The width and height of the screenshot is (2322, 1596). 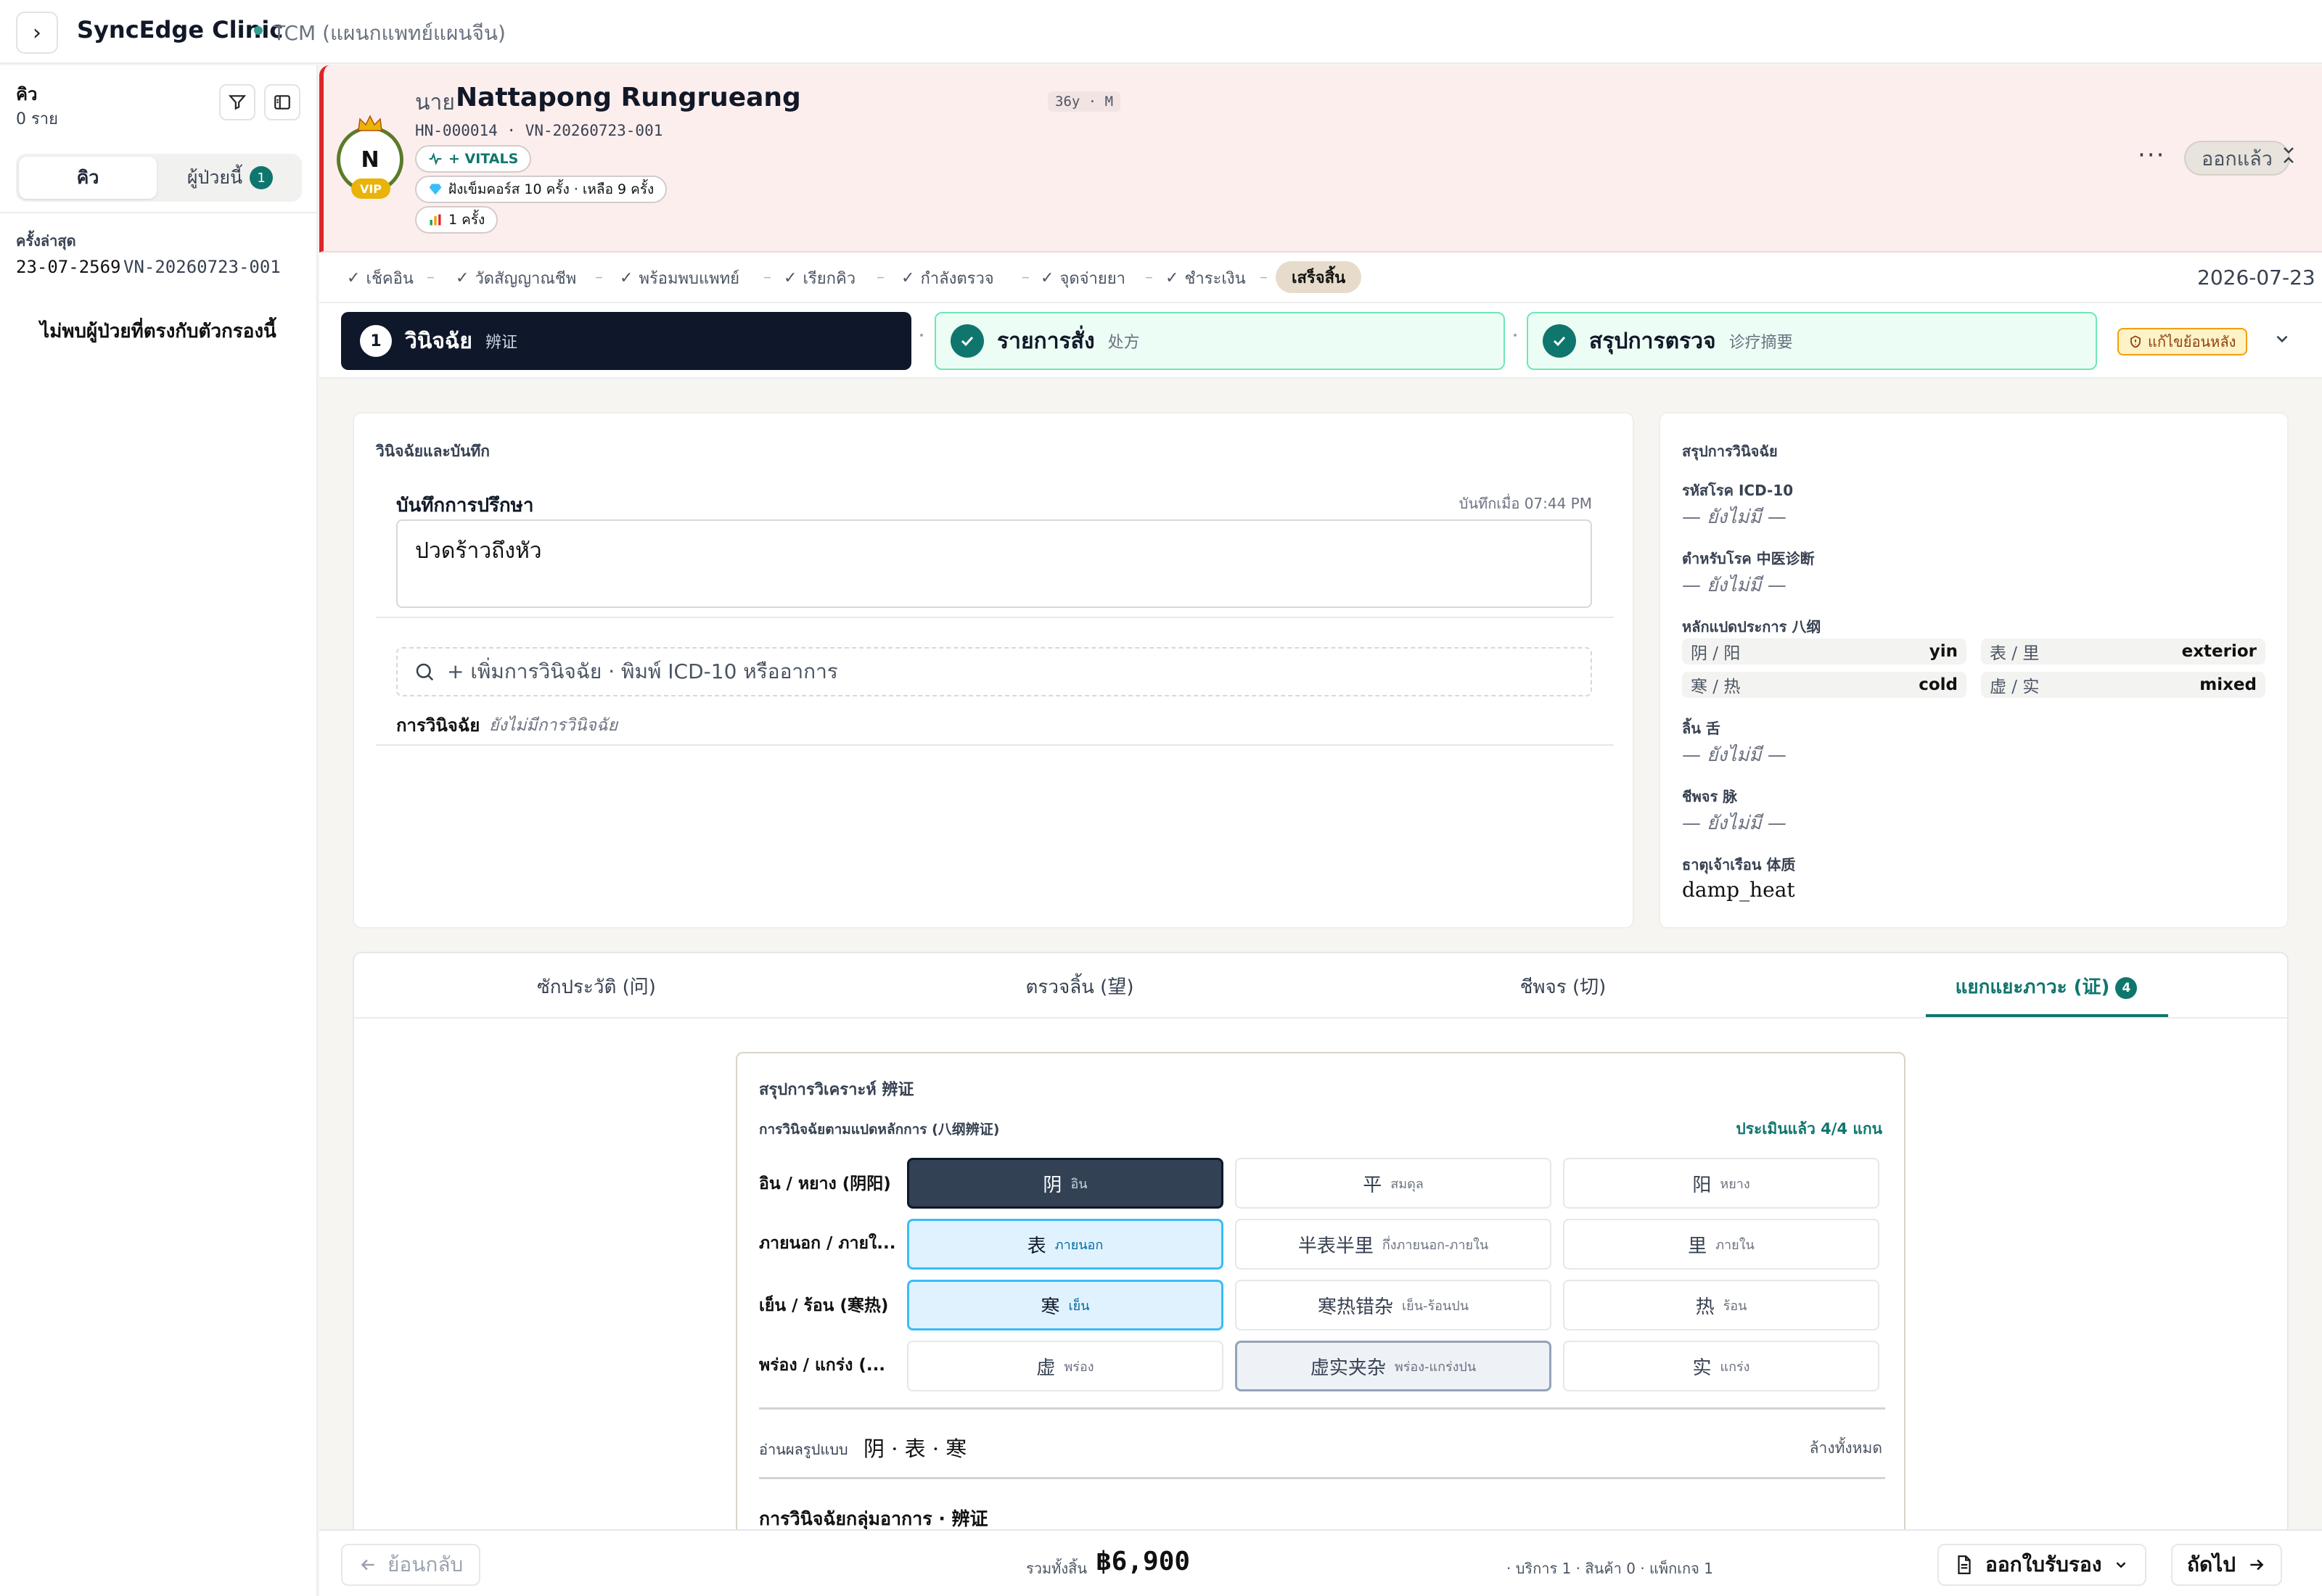 What do you see at coordinates (2126, 987) in the screenshot?
I see `tab-badge: 4` at bounding box center [2126, 987].